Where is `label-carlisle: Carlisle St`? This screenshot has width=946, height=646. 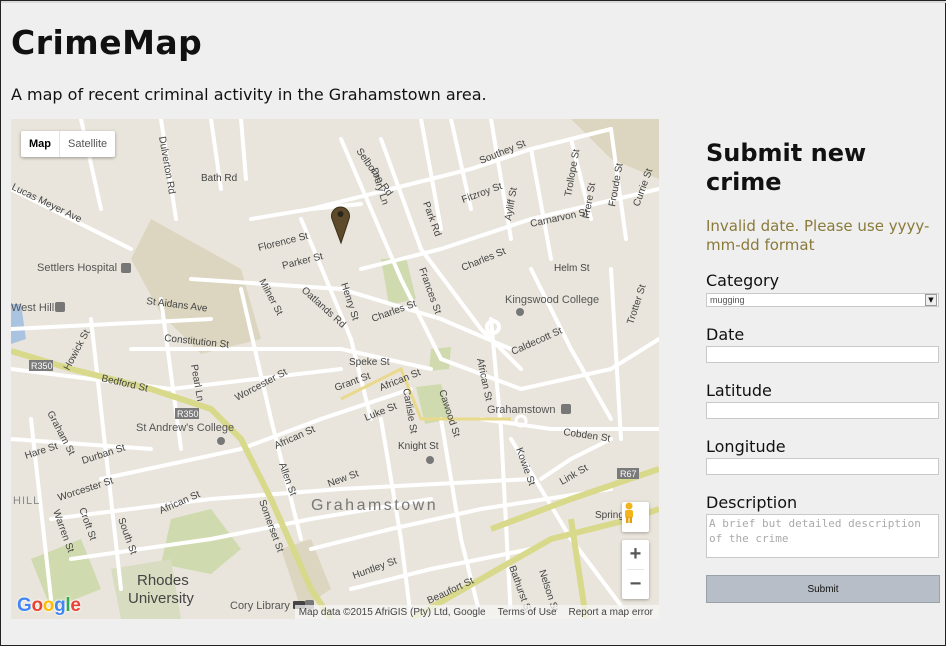 label-carlisle: Carlisle St is located at coordinates (409, 411).